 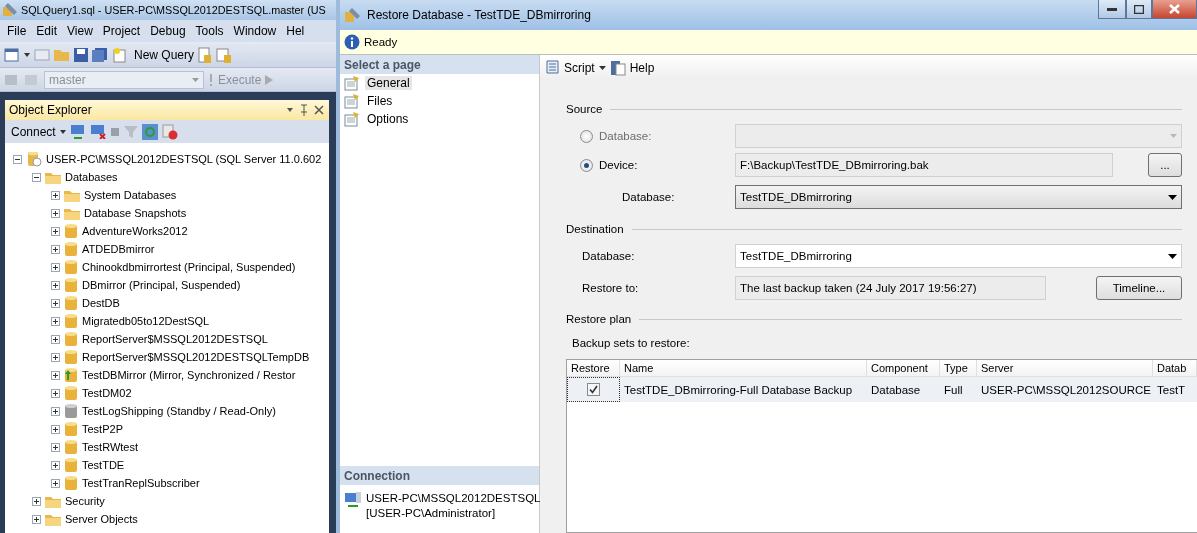 What do you see at coordinates (85, 501) in the screenshot?
I see `tree-item: Security` at bounding box center [85, 501].